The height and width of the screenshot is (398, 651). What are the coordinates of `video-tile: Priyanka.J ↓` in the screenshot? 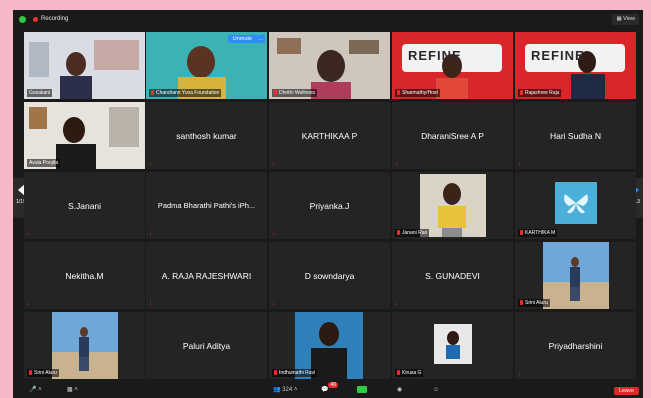 It's located at (329, 205).